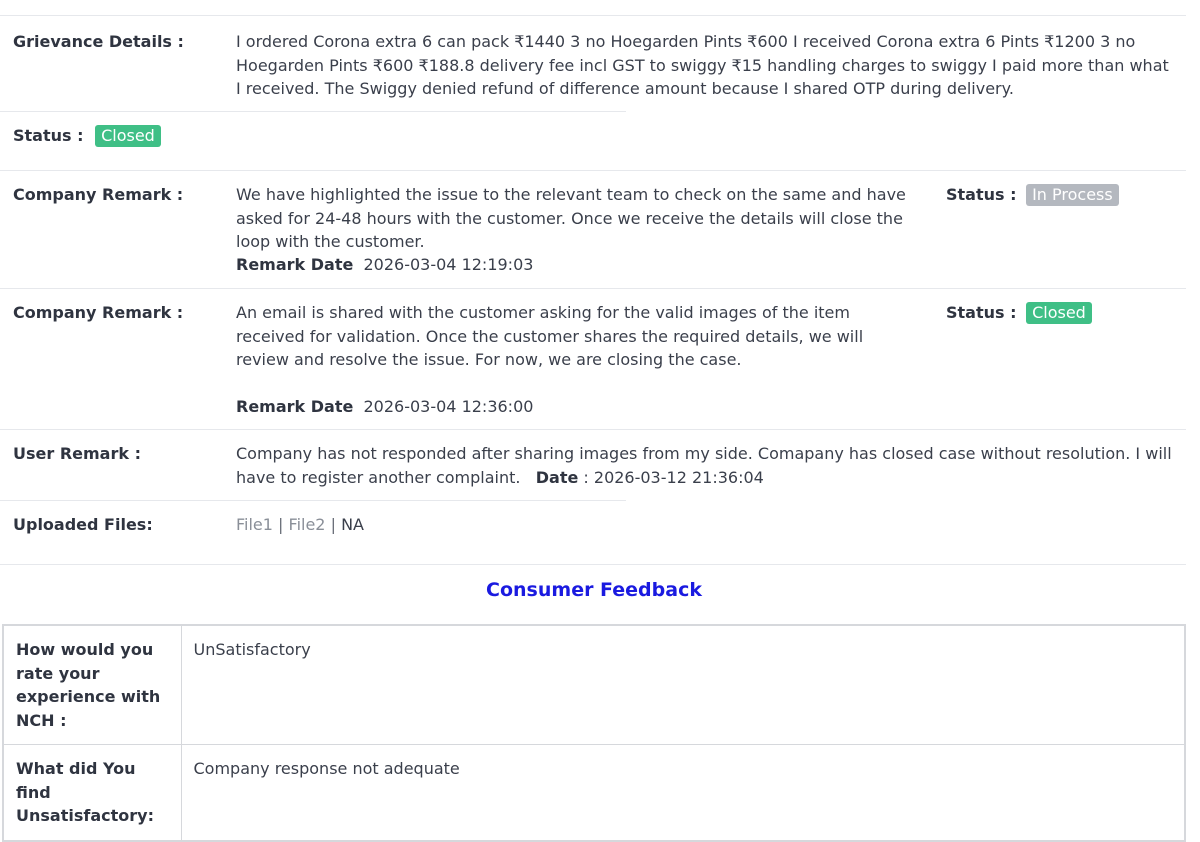 The width and height of the screenshot is (1200, 842). Describe the element at coordinates (92, 792) in the screenshot. I see `feedback-question: What did You find Unsatisfactory:` at that location.